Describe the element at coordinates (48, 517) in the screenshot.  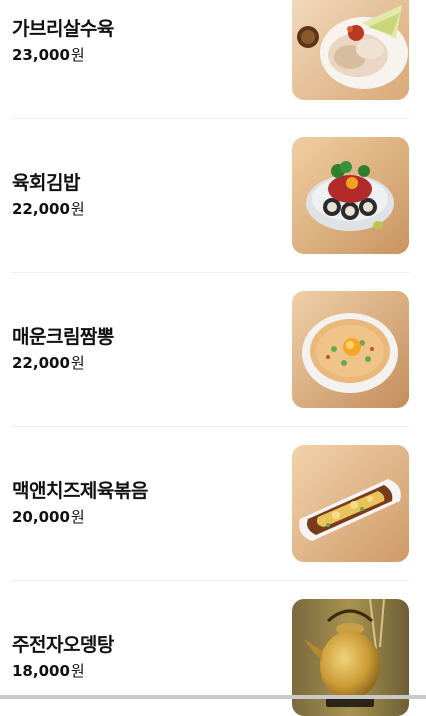
I see `menu-item-price: 20,000원` at that location.